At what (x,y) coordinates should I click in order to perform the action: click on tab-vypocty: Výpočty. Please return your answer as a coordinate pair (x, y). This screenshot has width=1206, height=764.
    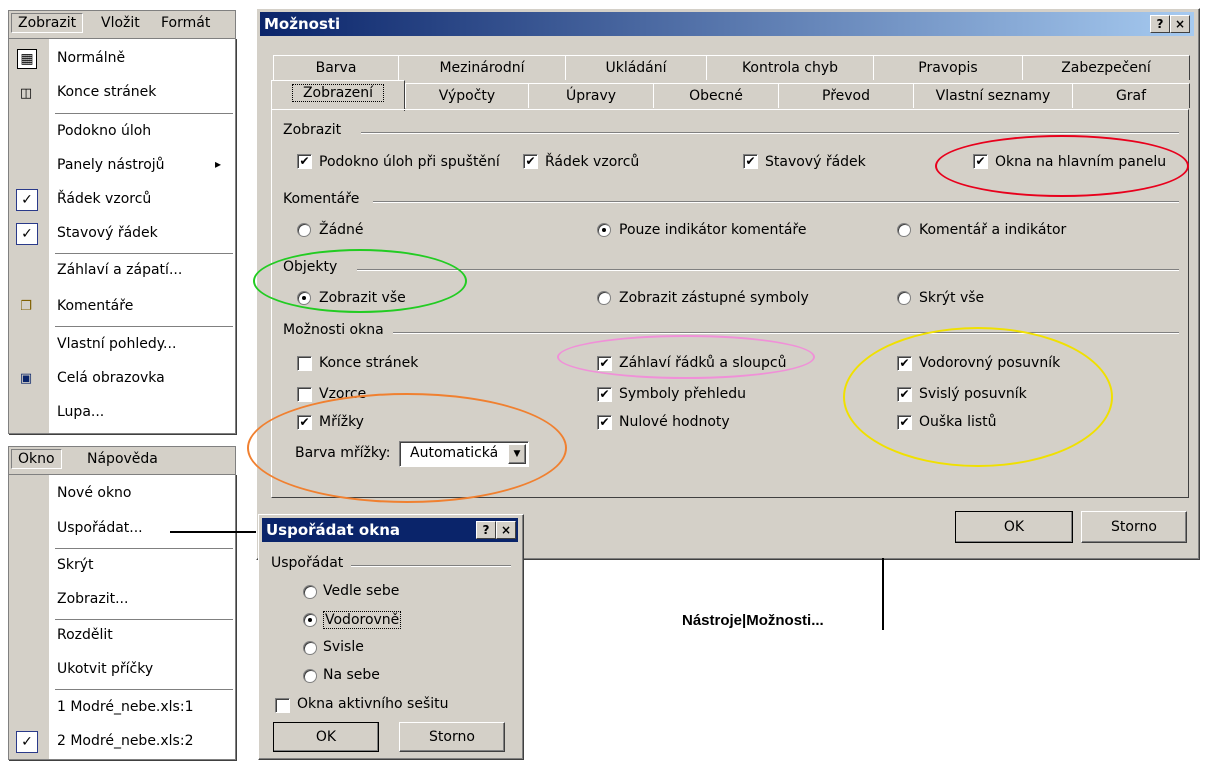
    Looking at the image, I should click on (467, 95).